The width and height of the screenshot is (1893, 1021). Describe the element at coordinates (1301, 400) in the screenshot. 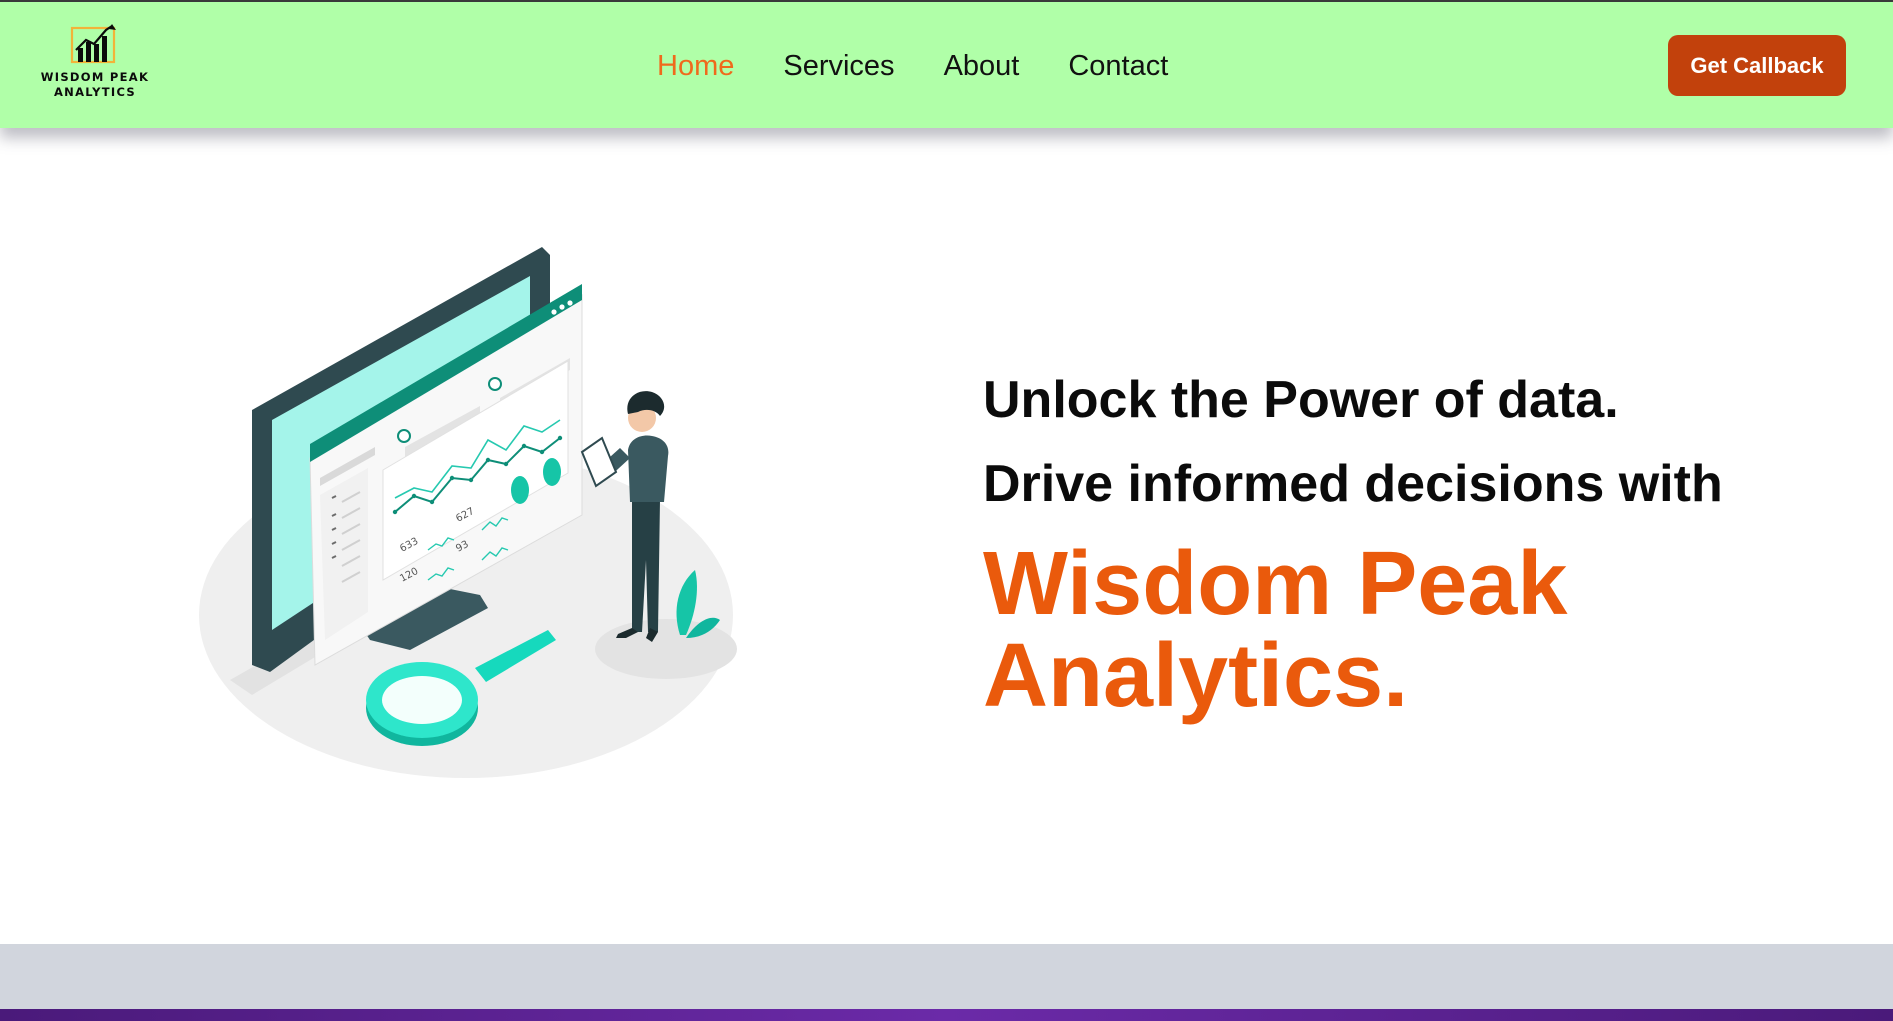

I see `hero-headline-1: Unlock the Power of data.` at that location.